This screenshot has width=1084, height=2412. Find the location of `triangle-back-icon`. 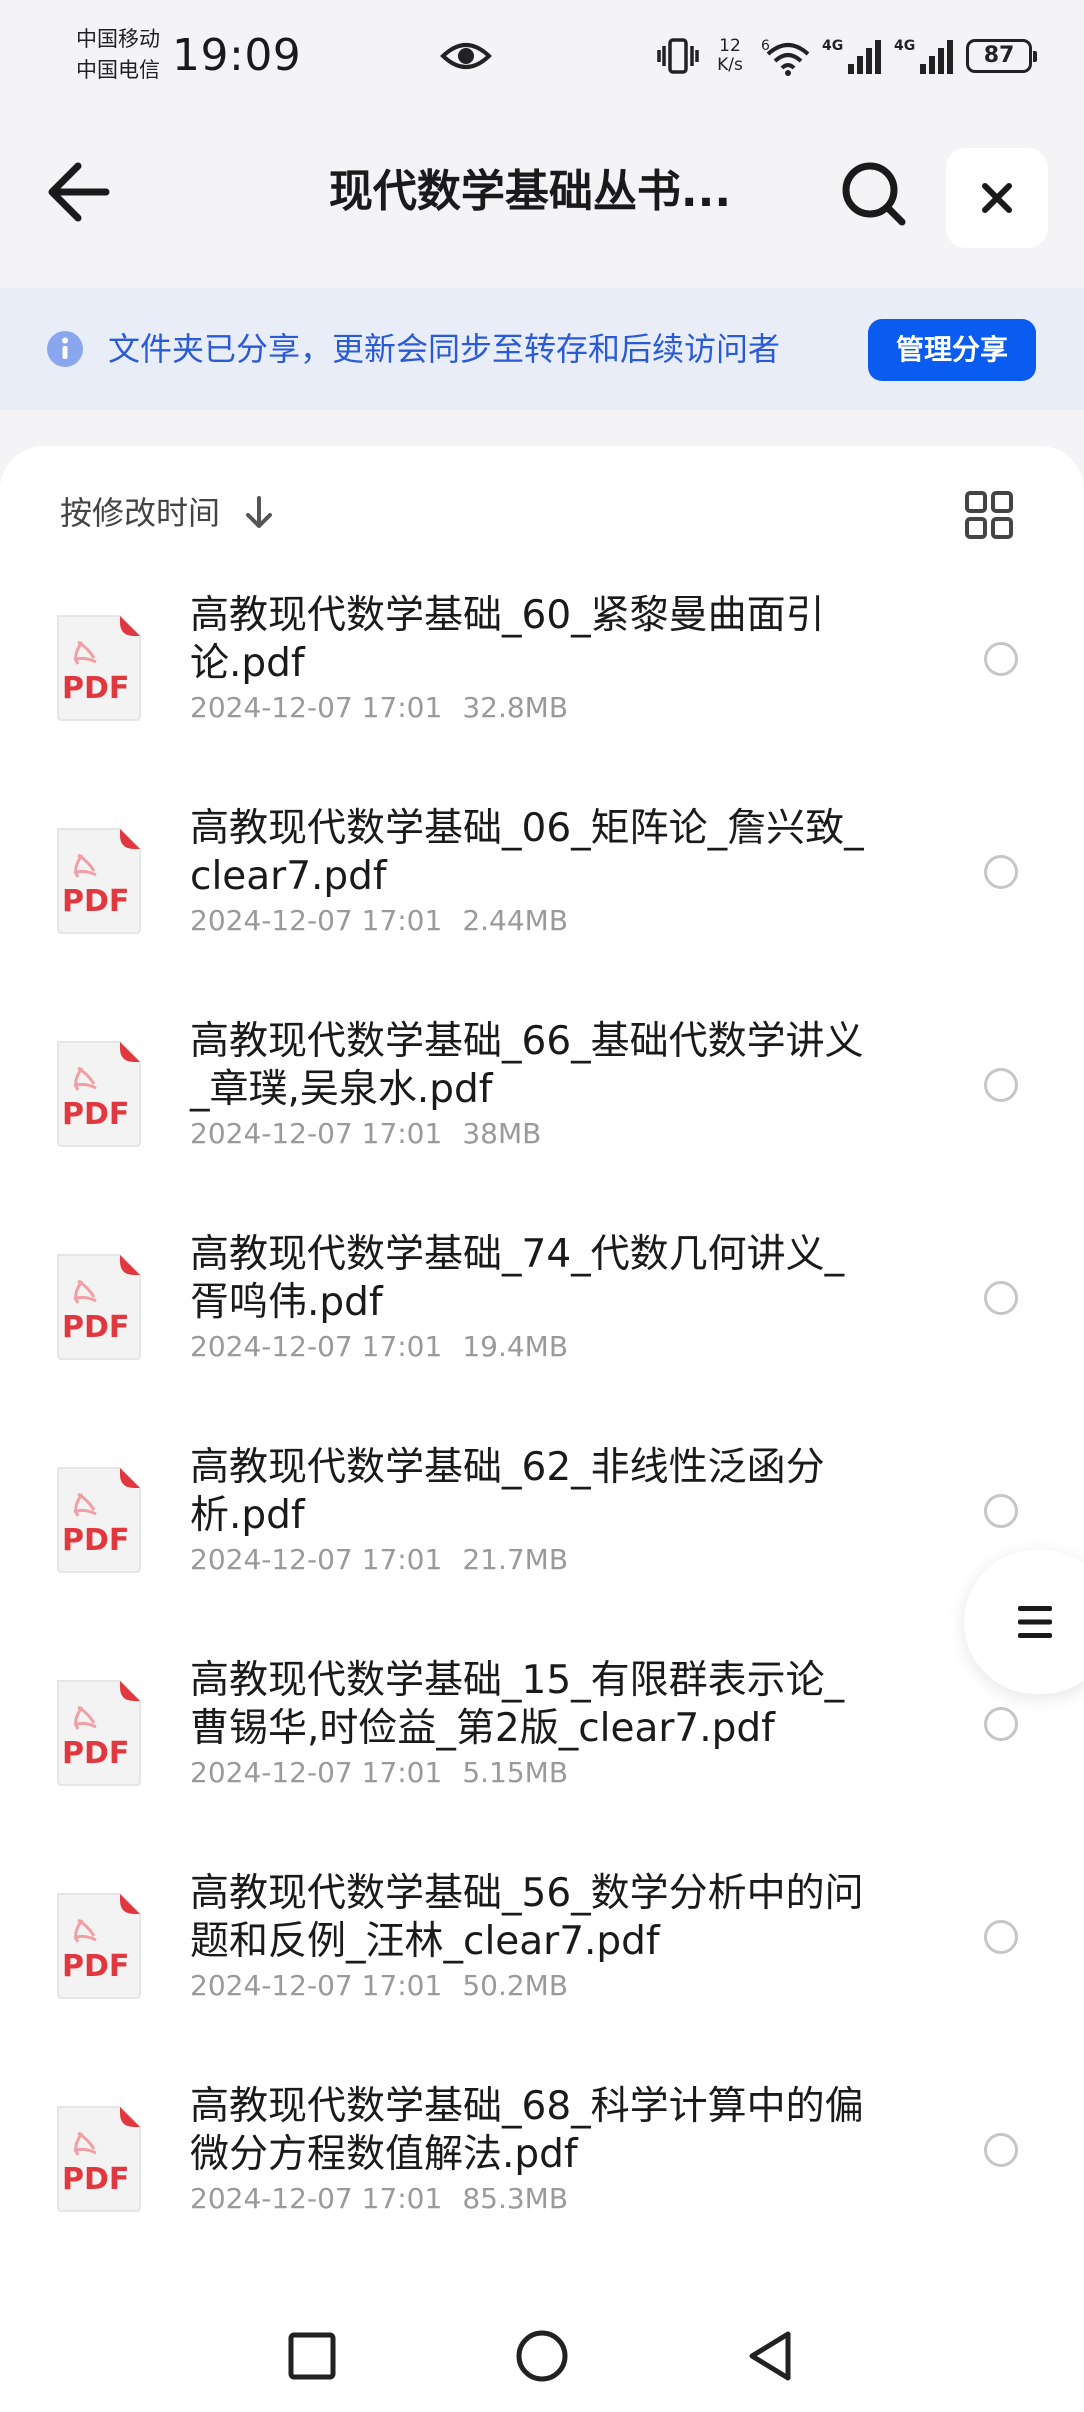

triangle-back-icon is located at coordinates (770, 2356).